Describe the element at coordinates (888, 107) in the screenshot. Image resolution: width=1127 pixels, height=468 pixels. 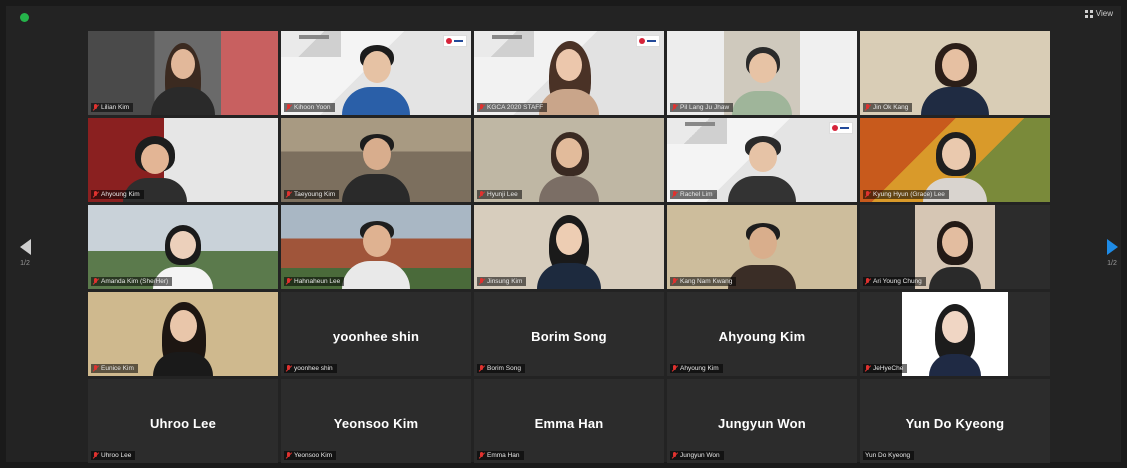
I see `participant-name-tag: Jin Ok Kang` at that location.